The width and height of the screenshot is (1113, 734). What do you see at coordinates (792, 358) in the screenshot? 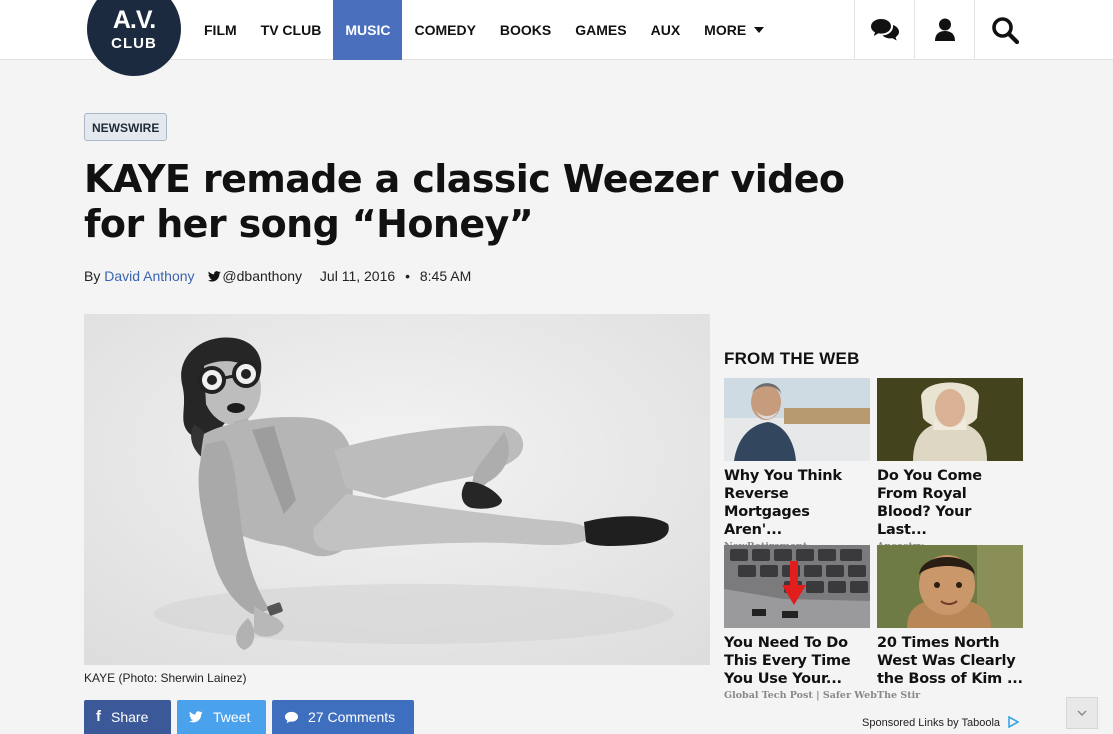
I see `from-the-web-heading: FROM THE WEB` at bounding box center [792, 358].